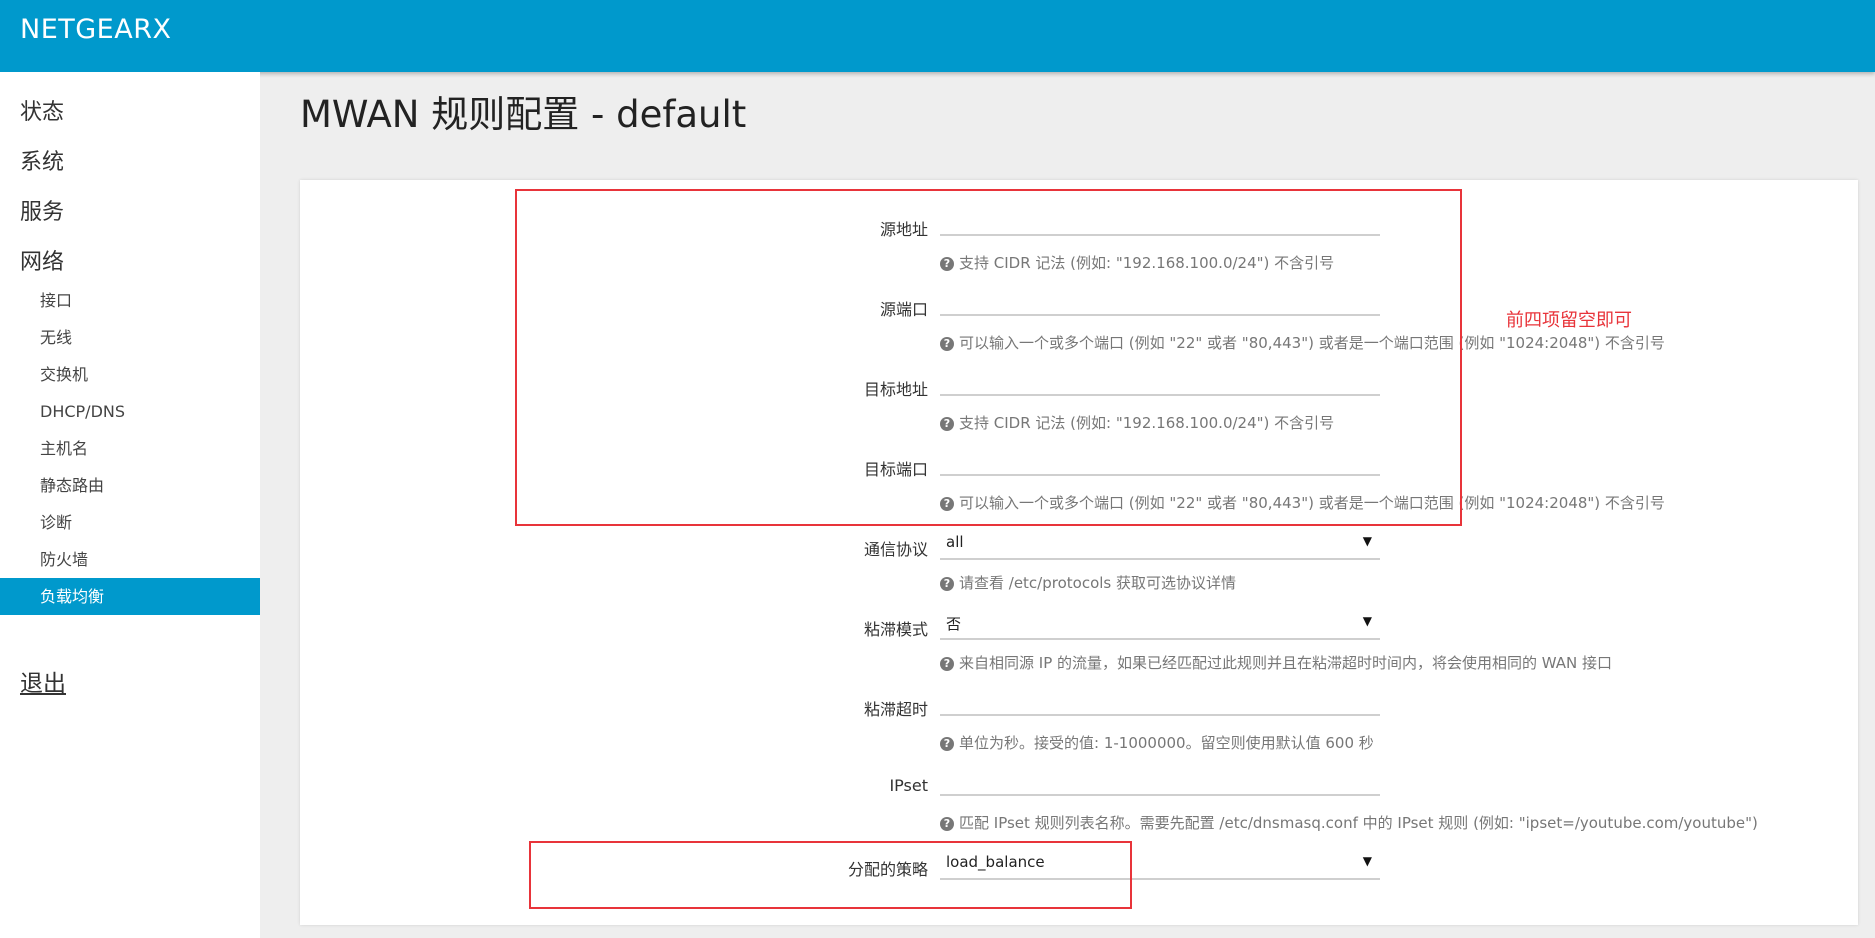 The width and height of the screenshot is (1875, 938). What do you see at coordinates (1160, 703) in the screenshot?
I see `timeout-input` at bounding box center [1160, 703].